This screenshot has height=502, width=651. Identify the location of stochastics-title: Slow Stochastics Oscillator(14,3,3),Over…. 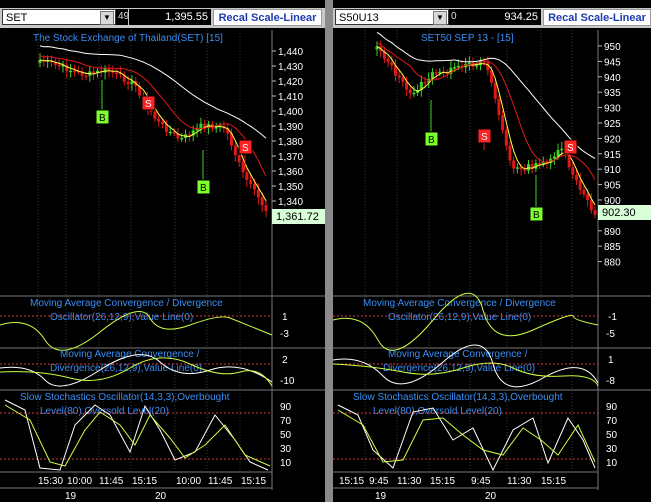
(125, 397).